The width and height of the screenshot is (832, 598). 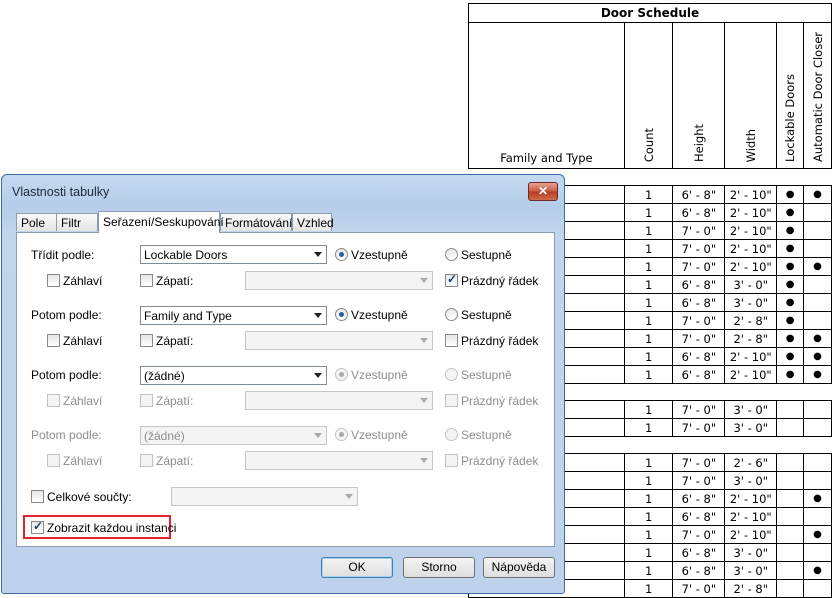 What do you see at coordinates (486, 375) in the screenshot?
I see `then-by-2-descending-label: Sestupně` at bounding box center [486, 375].